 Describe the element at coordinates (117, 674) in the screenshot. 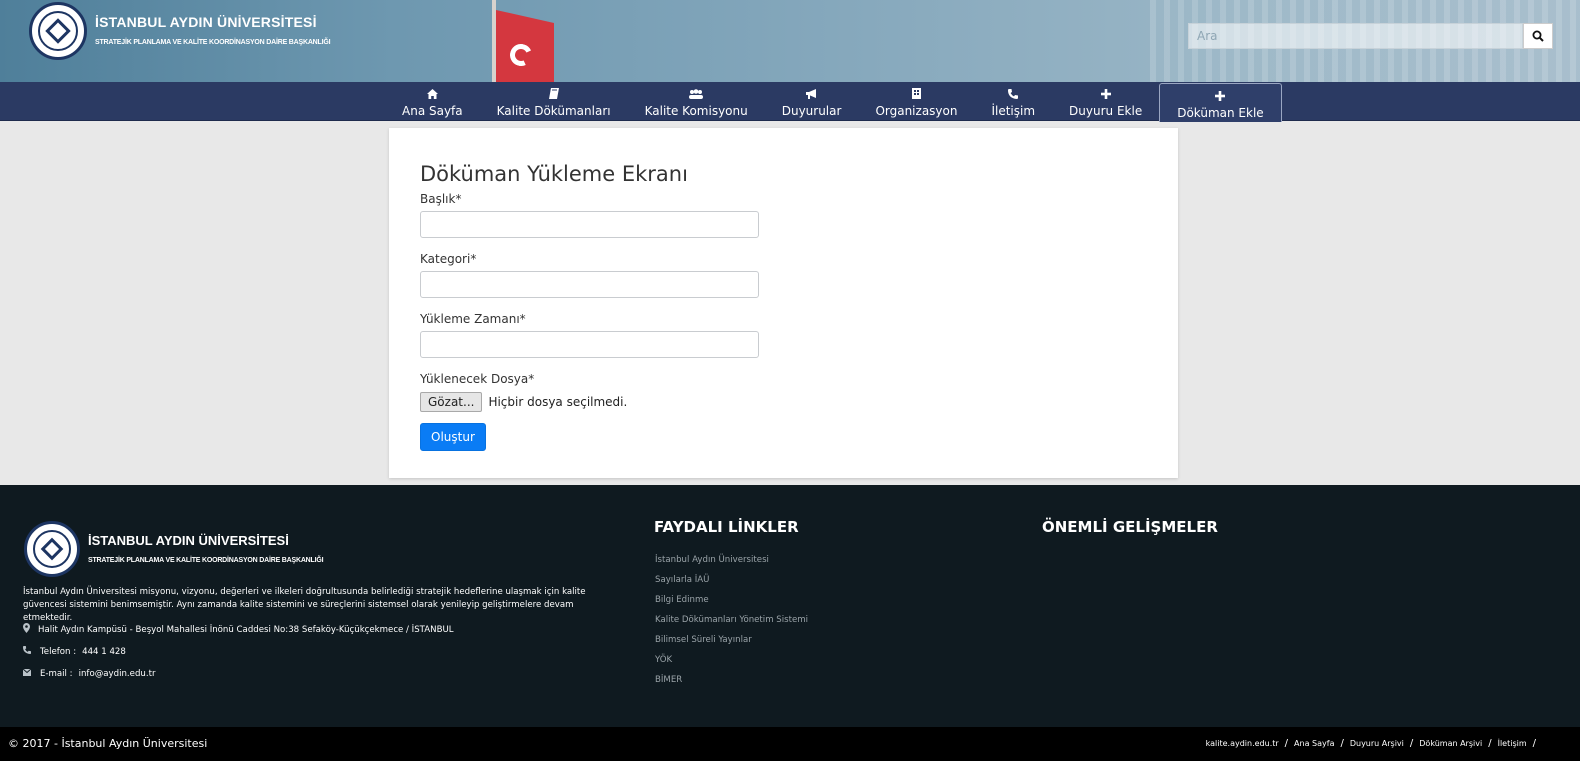

I see `email-value: info@aydin.edu.tr` at that location.